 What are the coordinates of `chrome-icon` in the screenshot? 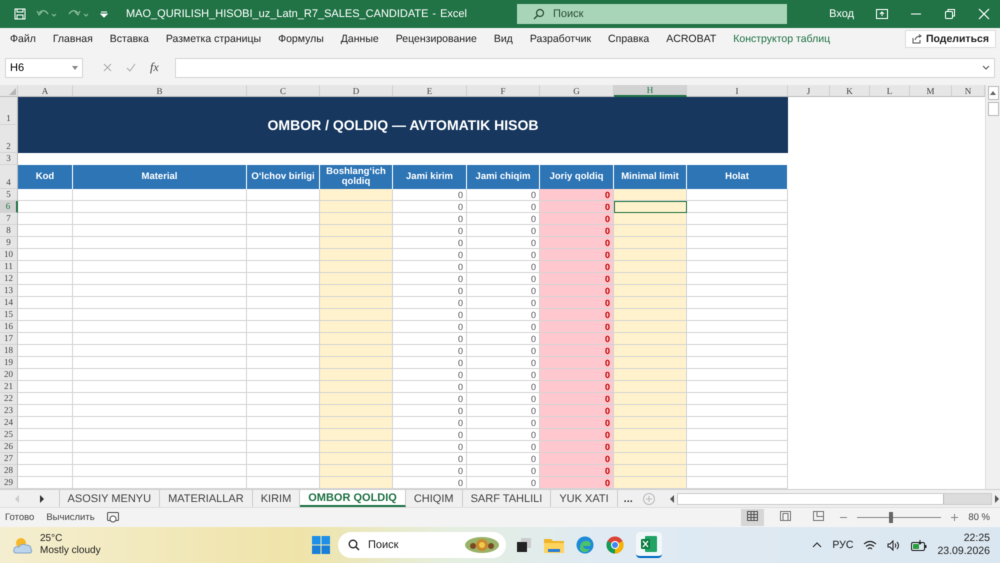 It's located at (615, 545).